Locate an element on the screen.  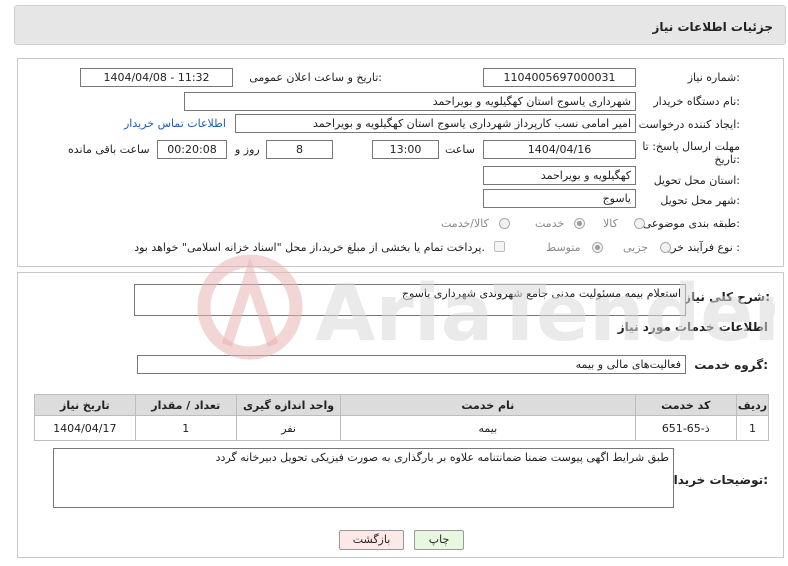
cell-service-name: بیمه is located at coordinates (488, 428).